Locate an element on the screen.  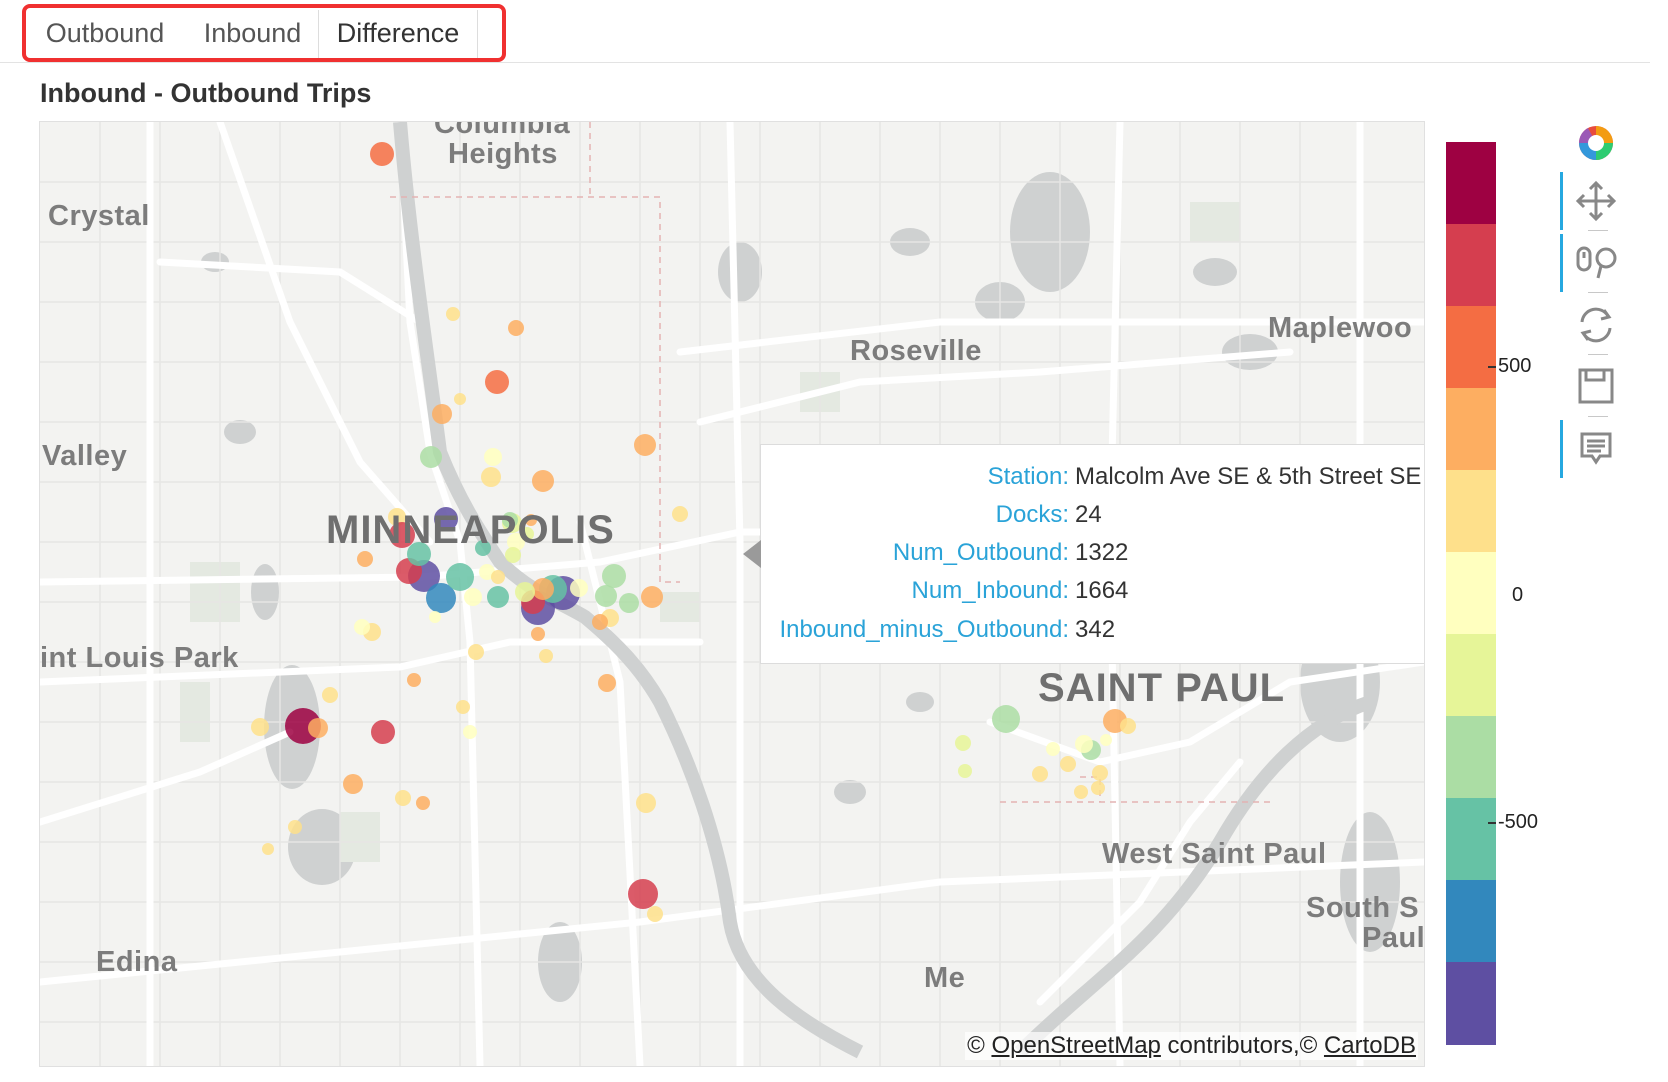
plot-title: Inbound - Outbound Trips is located at coordinates (206, 93).